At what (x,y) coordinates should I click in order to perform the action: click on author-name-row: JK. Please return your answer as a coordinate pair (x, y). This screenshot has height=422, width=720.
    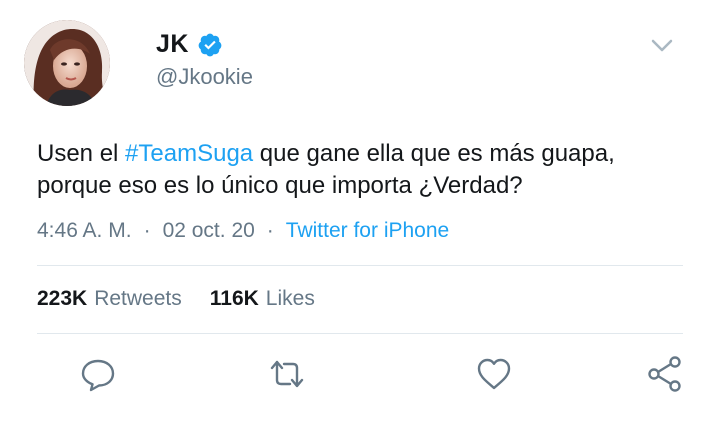
    Looking at the image, I should click on (189, 44).